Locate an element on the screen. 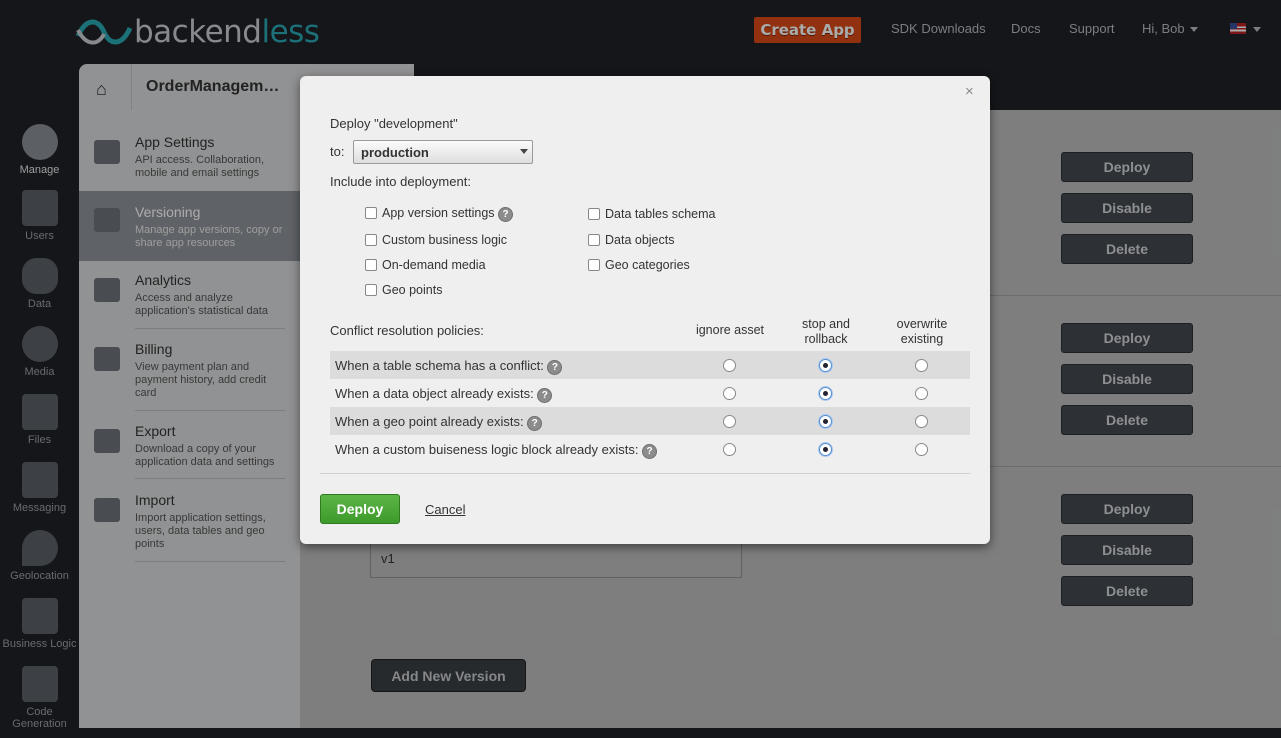 This screenshot has height=738, width=1281. checkbox-label: App version settings ? is located at coordinates (448, 214).